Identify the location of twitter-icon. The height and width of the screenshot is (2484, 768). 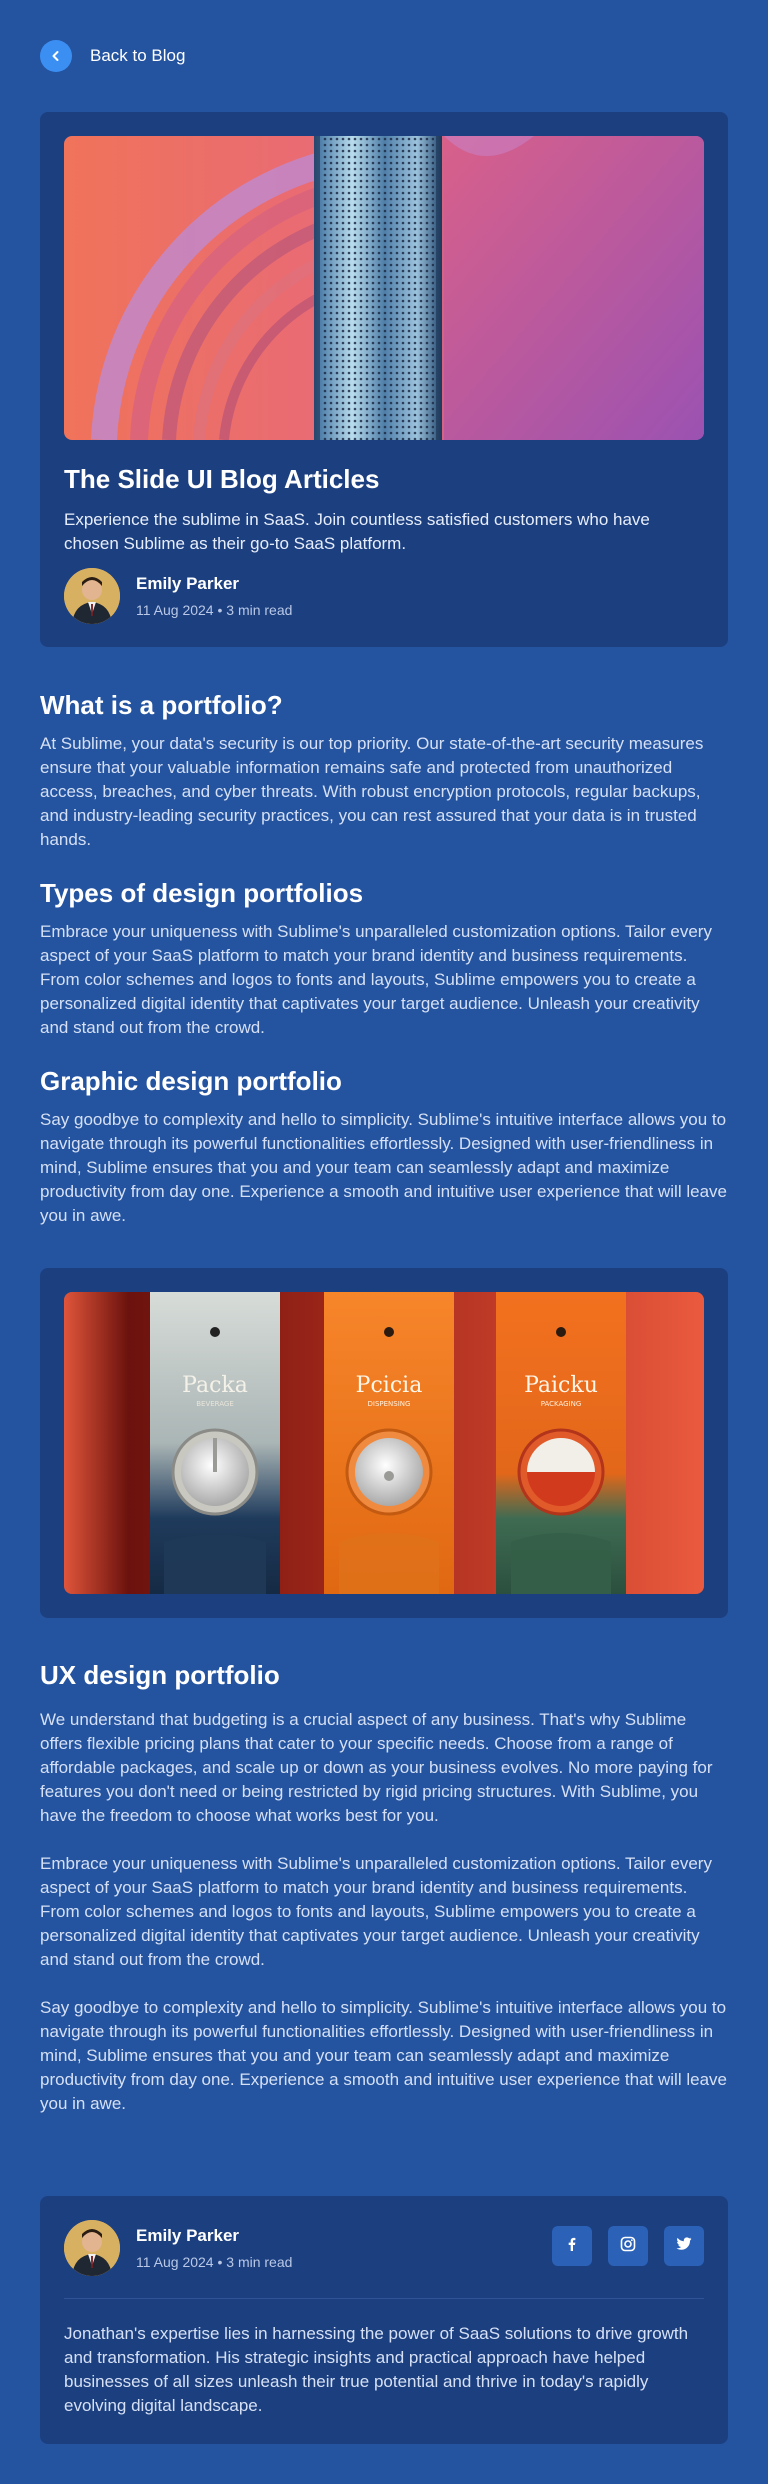
(684, 2246).